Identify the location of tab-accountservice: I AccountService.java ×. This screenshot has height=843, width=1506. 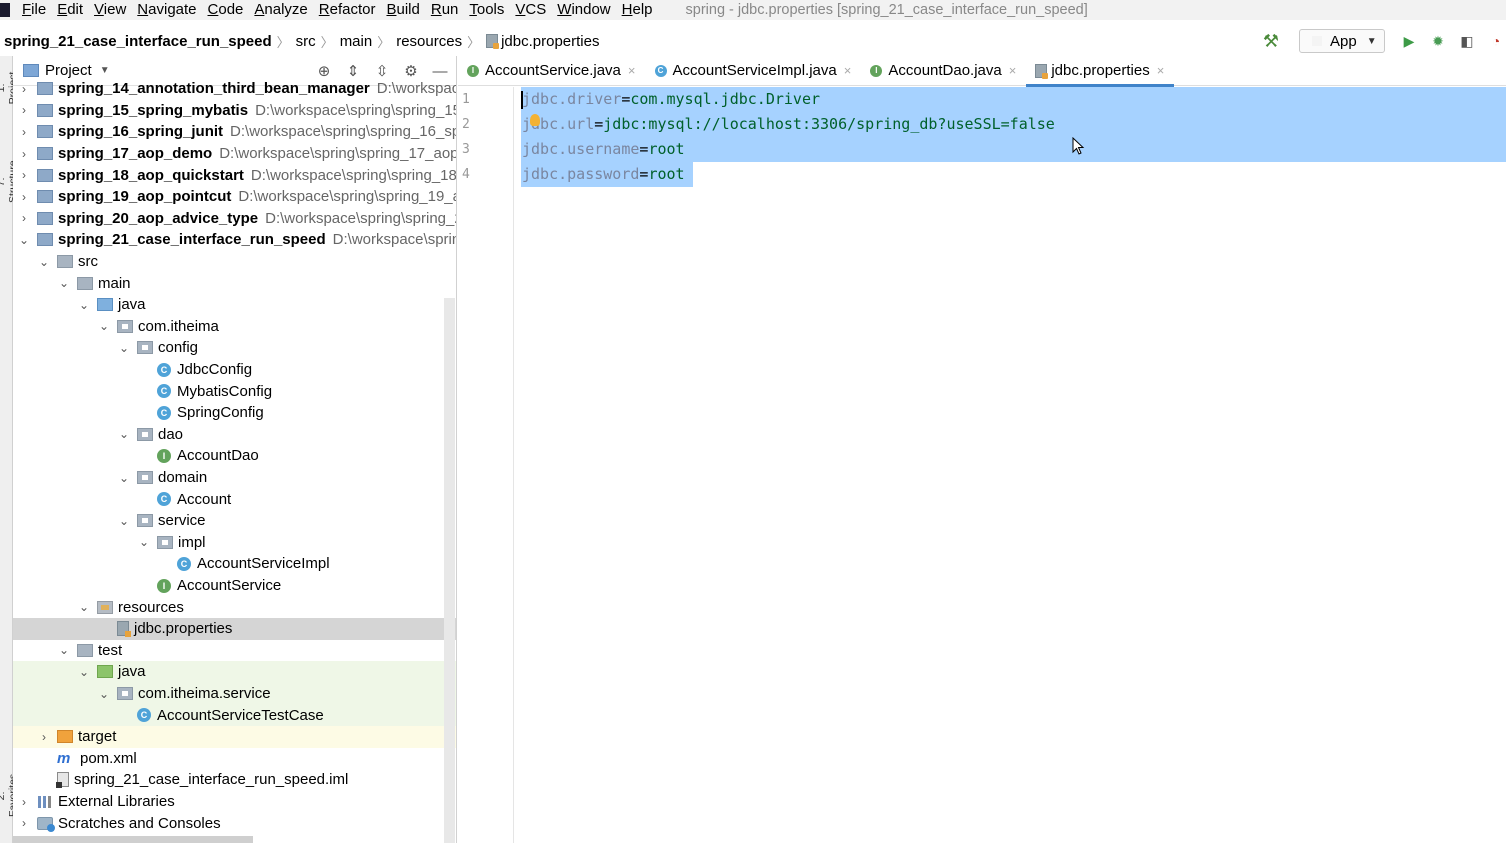
(552, 71).